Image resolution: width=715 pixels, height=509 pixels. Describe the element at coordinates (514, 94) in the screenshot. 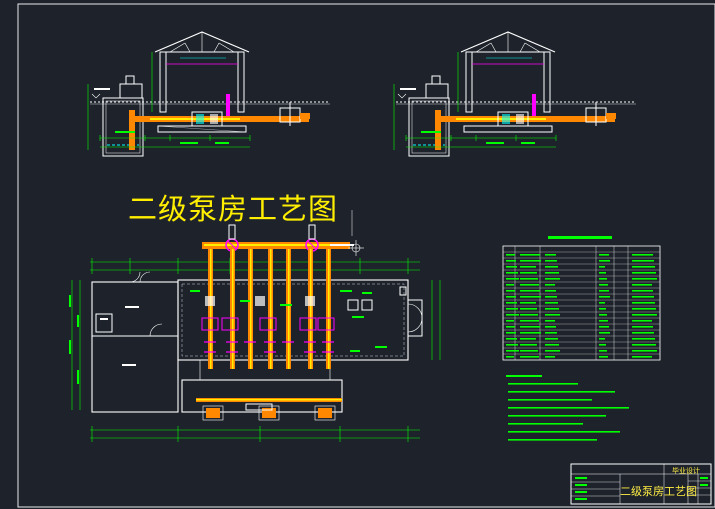

I see `elevation-right` at that location.